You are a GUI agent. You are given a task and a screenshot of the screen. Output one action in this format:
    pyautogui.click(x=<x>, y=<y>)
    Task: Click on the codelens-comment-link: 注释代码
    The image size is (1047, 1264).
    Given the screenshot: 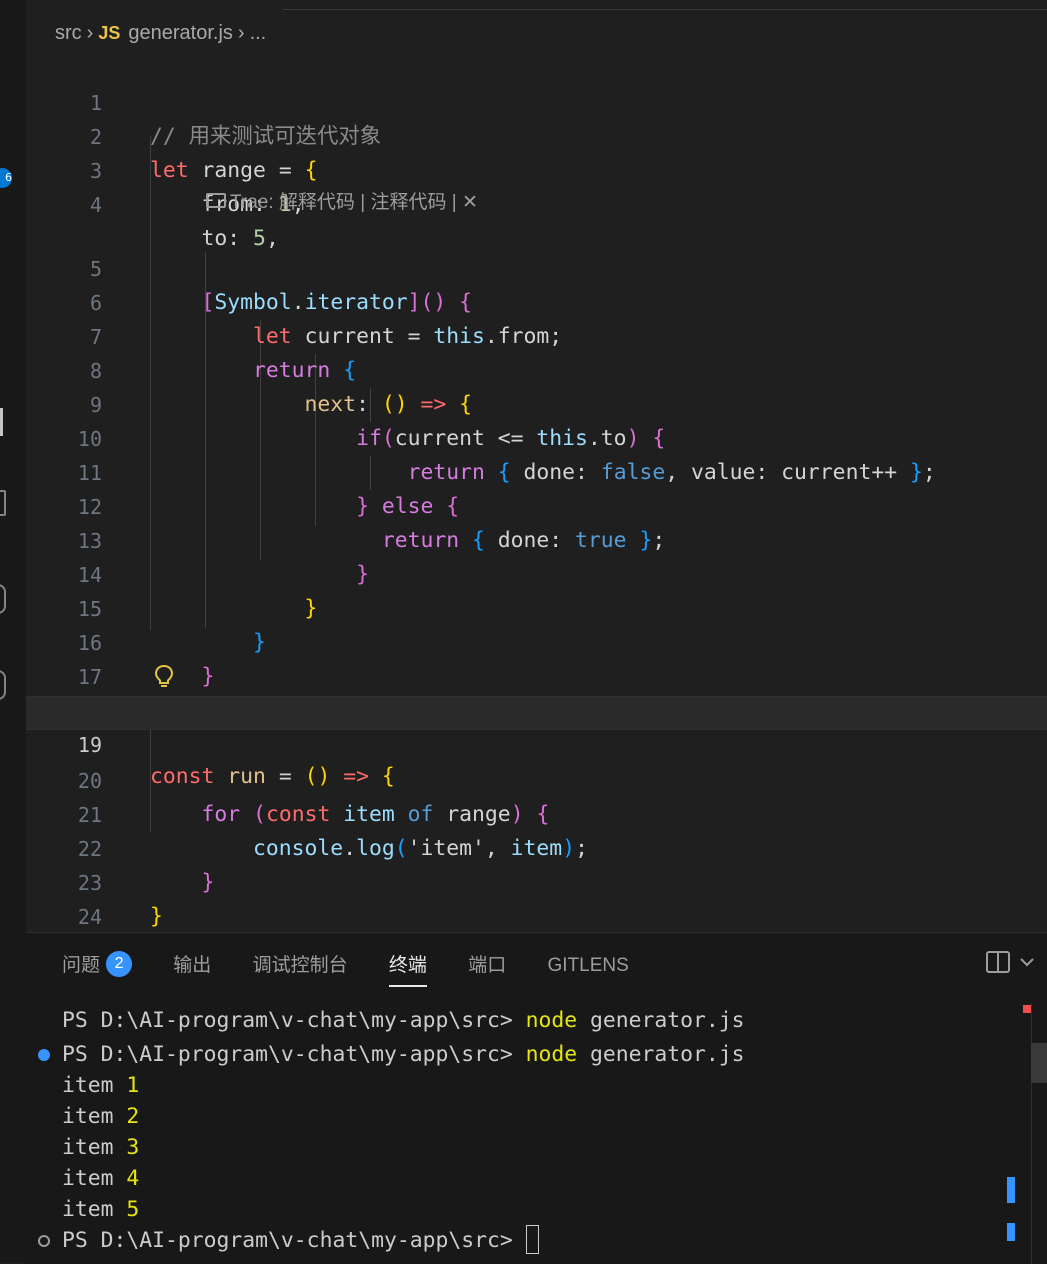 What is the action you would take?
    pyautogui.click(x=408, y=202)
    